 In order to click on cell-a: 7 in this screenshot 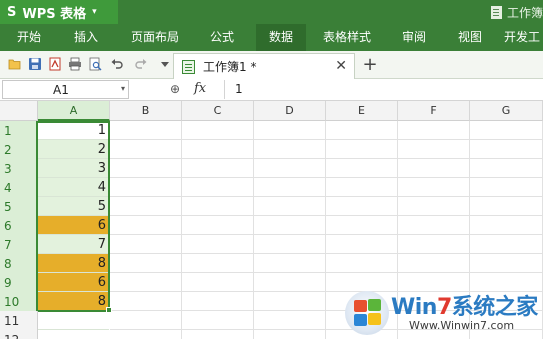, I will do `click(73, 244)`.